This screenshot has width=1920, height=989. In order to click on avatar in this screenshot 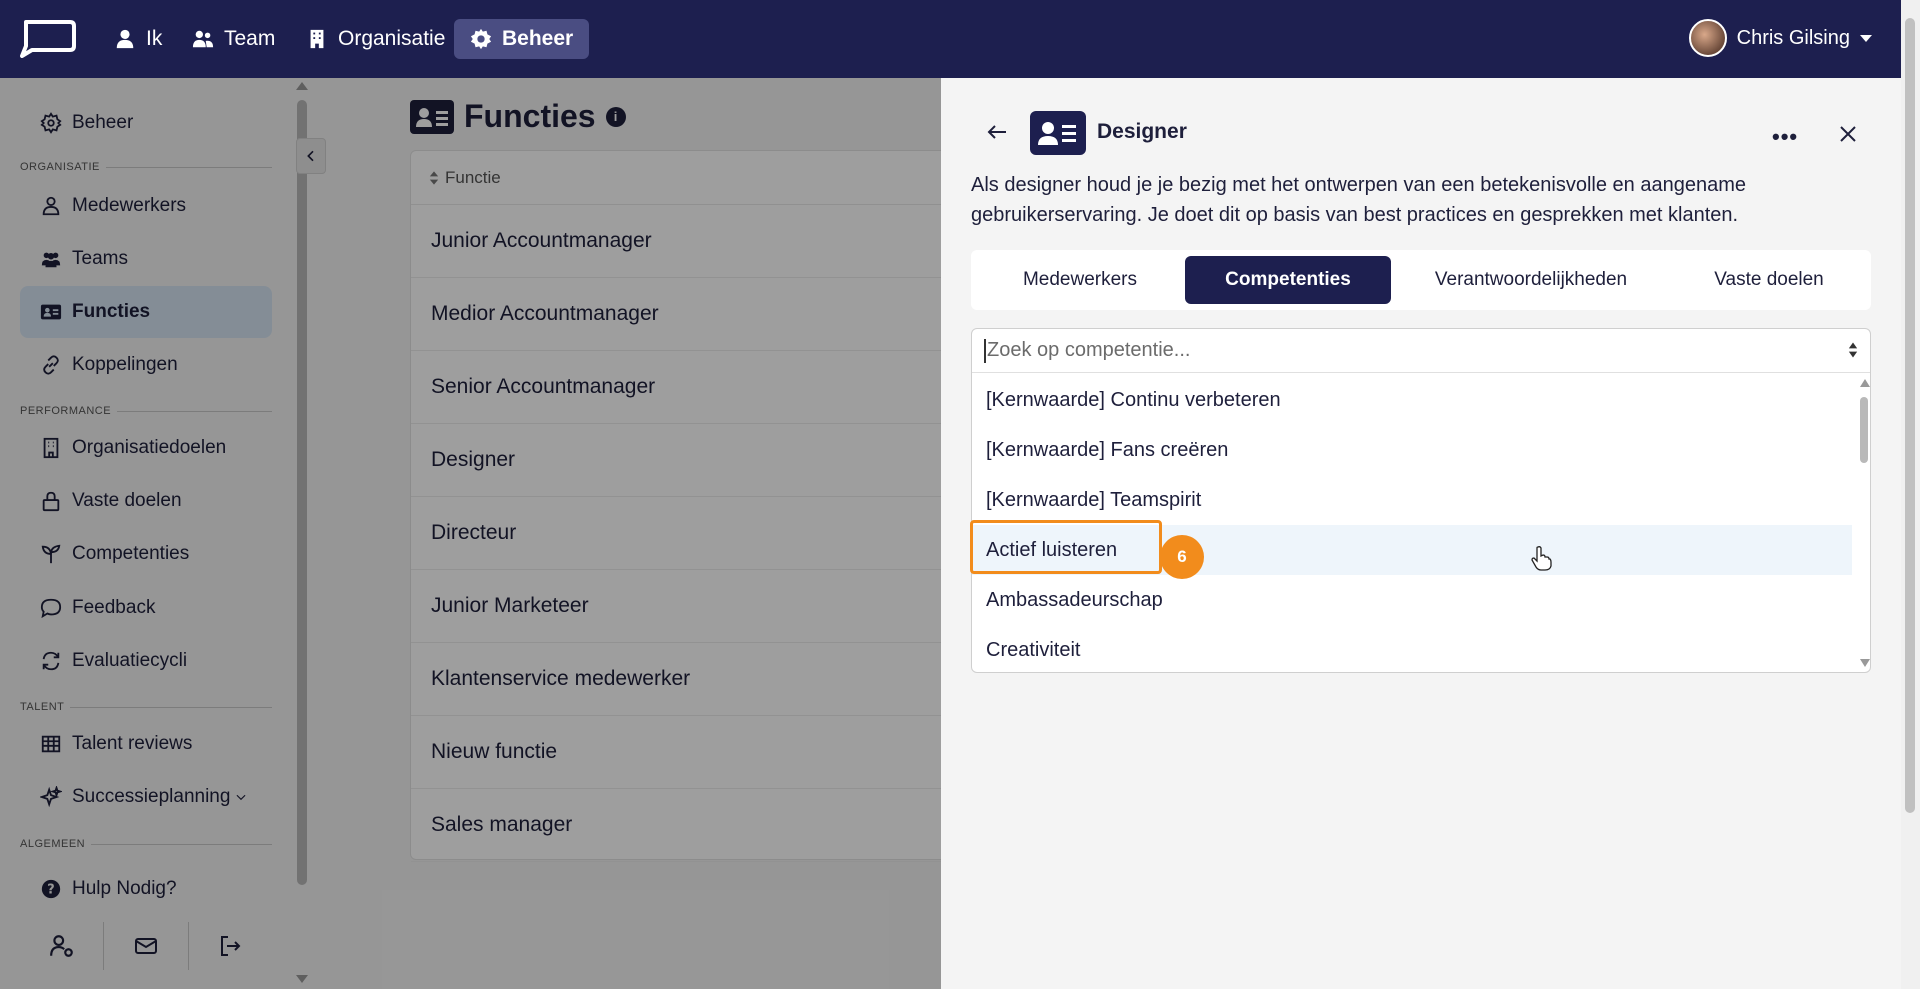, I will do `click(1707, 38)`.